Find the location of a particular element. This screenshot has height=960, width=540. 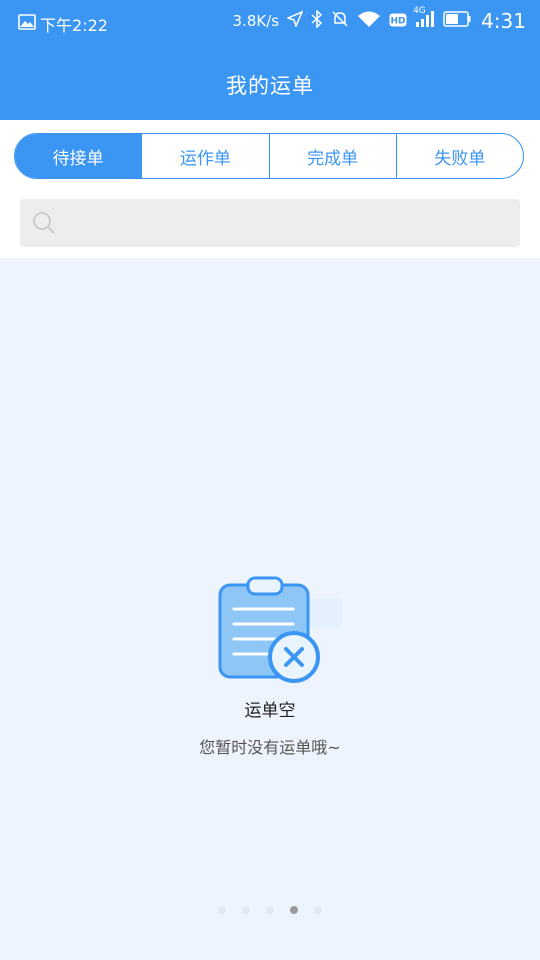

svg-text: HD is located at coordinates (398, 21).